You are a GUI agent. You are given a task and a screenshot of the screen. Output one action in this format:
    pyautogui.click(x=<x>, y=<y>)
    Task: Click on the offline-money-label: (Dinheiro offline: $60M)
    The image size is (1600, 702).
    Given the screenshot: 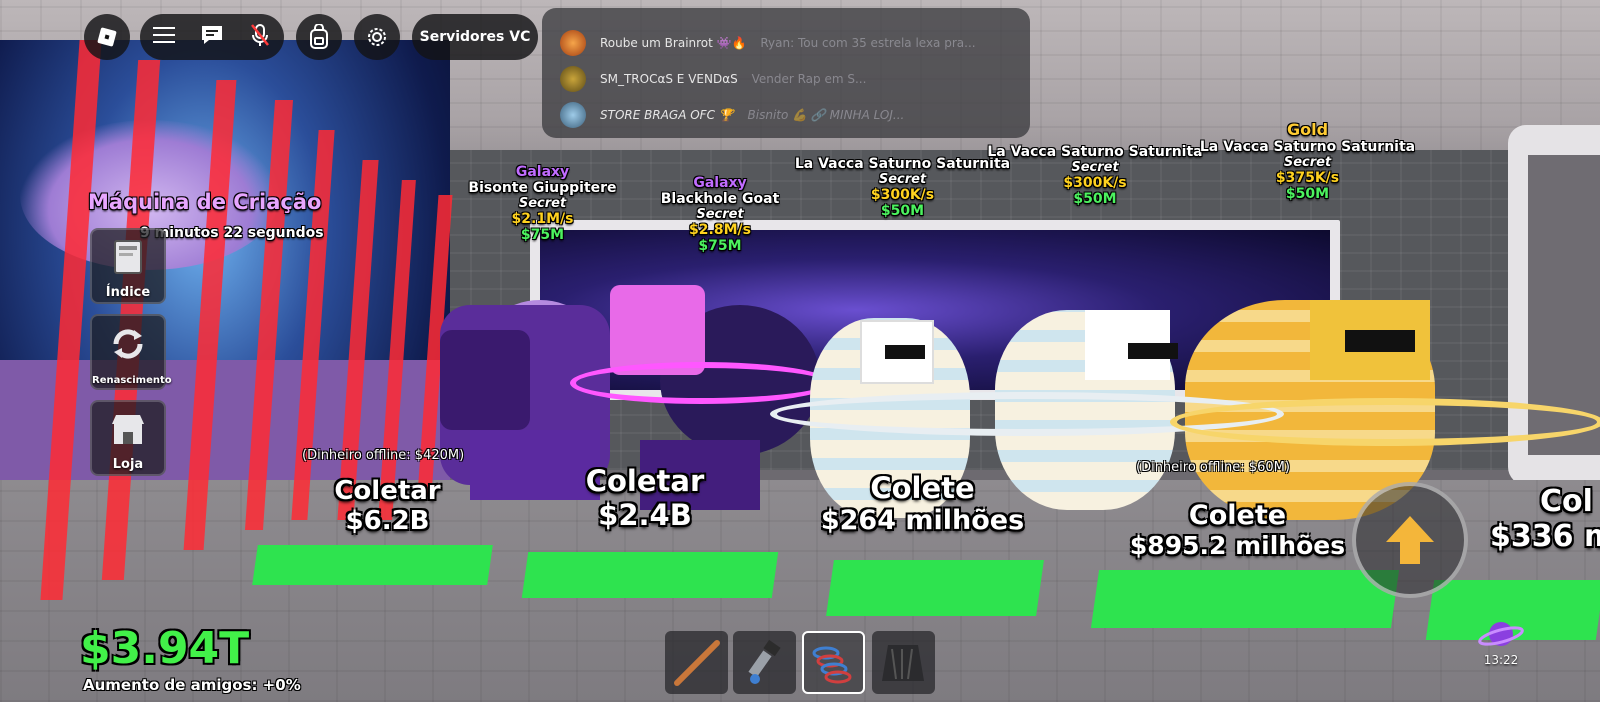 What is the action you would take?
    pyautogui.click(x=1213, y=467)
    